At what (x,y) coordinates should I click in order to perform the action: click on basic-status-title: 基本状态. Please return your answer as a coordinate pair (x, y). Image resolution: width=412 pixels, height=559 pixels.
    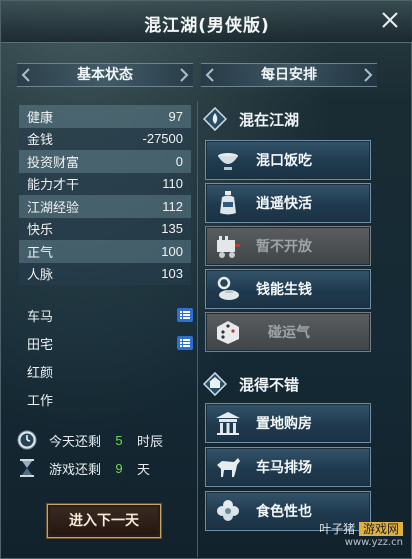
    Looking at the image, I should click on (105, 75).